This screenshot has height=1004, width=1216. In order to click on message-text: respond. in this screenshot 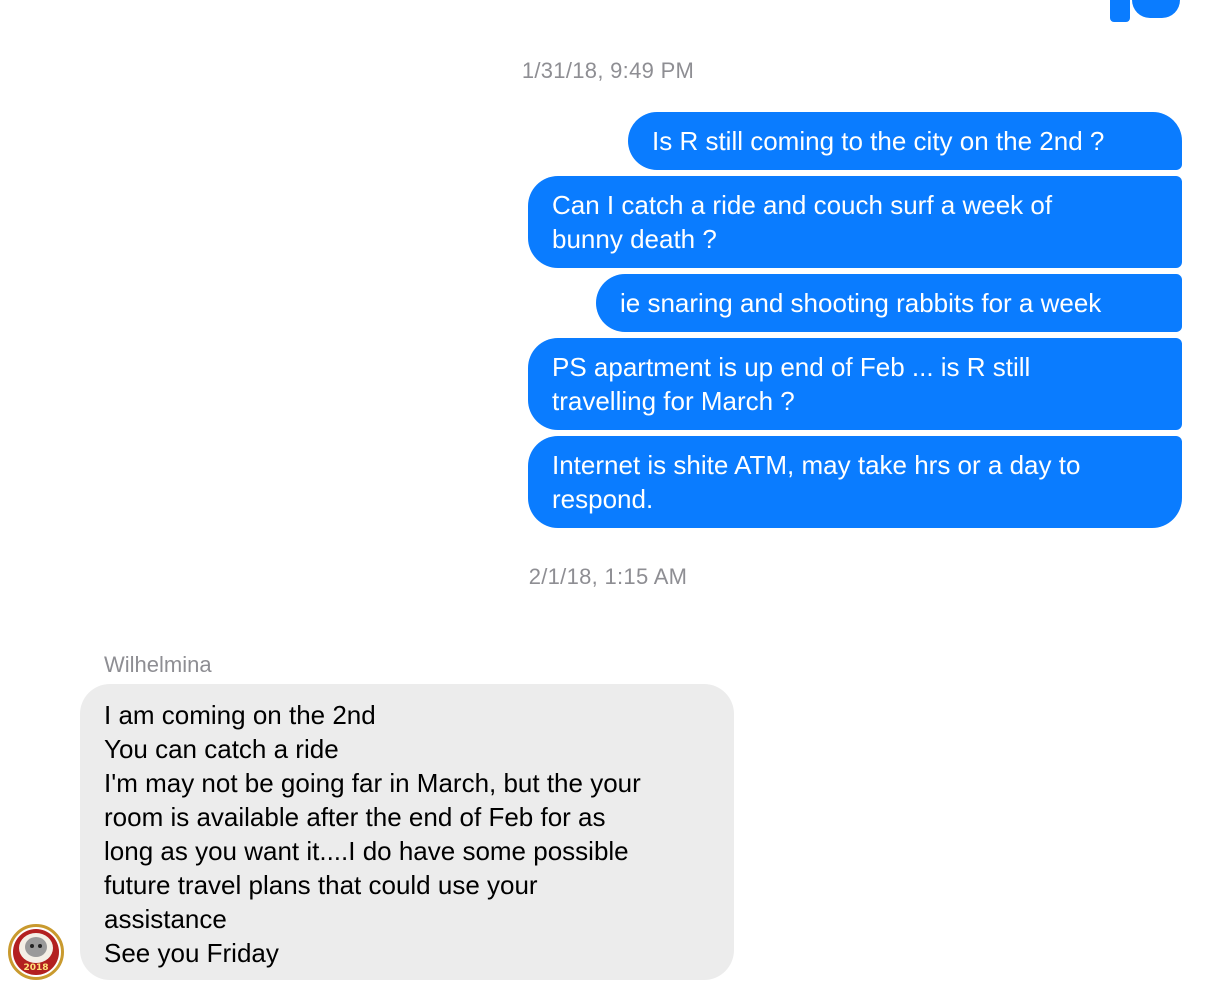, I will do `click(603, 499)`.